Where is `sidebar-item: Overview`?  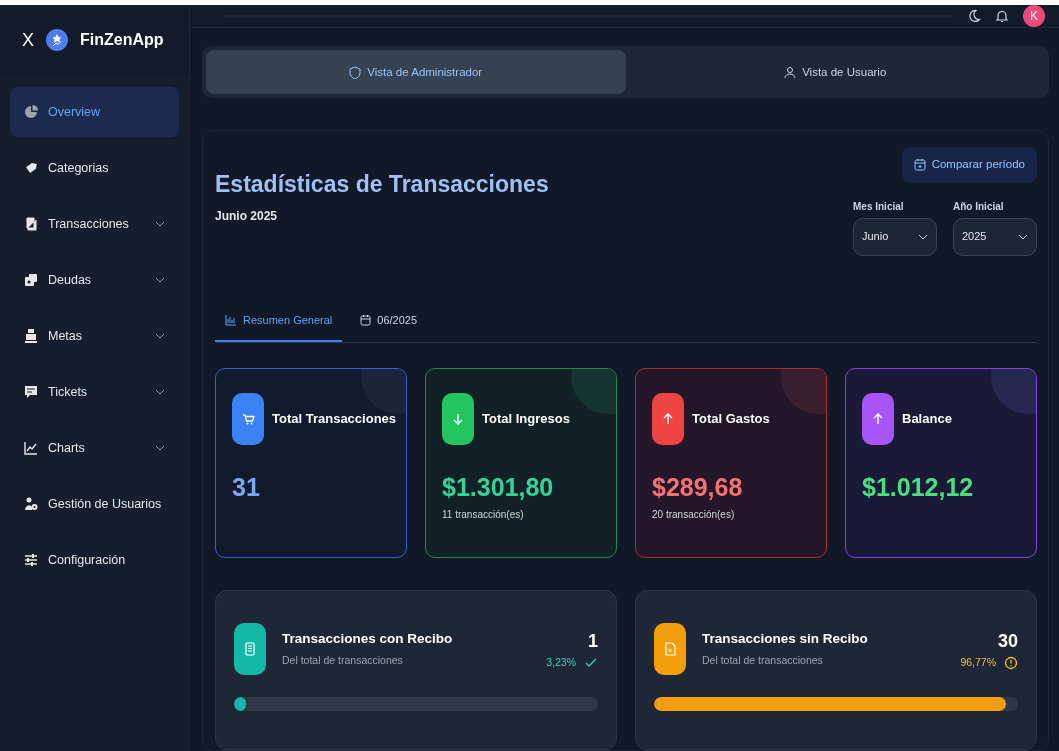
sidebar-item: Overview is located at coordinates (94, 112).